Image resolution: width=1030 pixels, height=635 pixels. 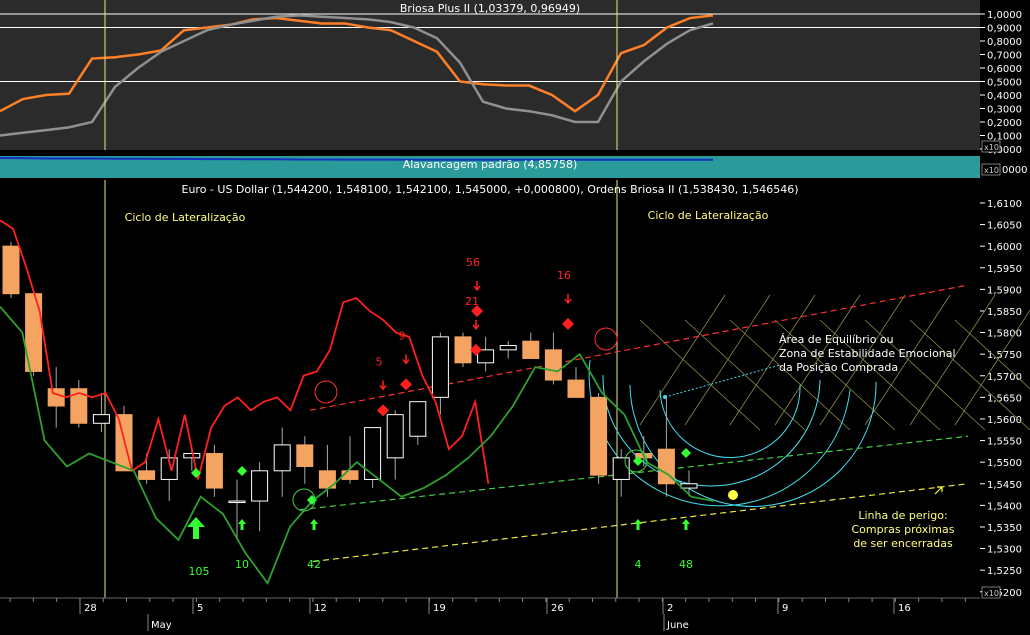 I want to click on oscillator-title: Briosa Plus II (1,03379, 0,96949), so click(x=490, y=8).